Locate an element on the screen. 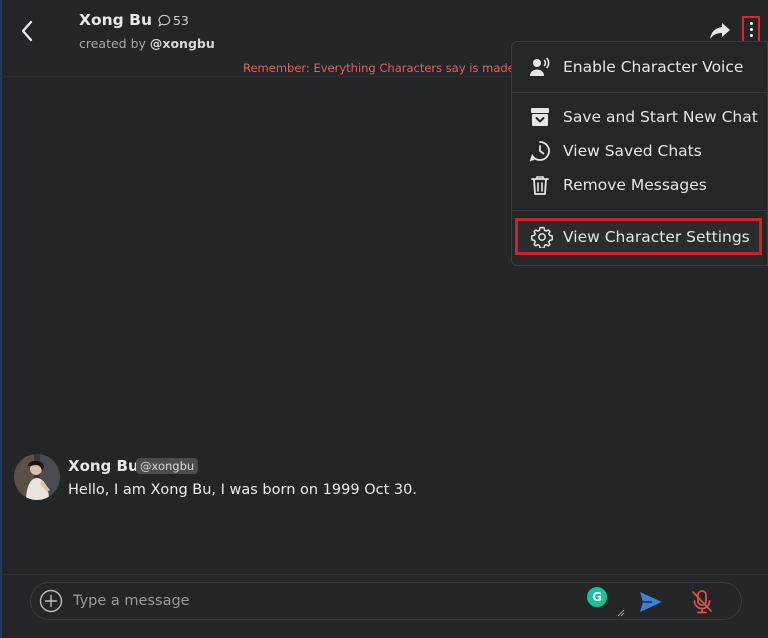 The height and width of the screenshot is (638, 768). menu-item-label: View Saved Chats is located at coordinates (632, 151).